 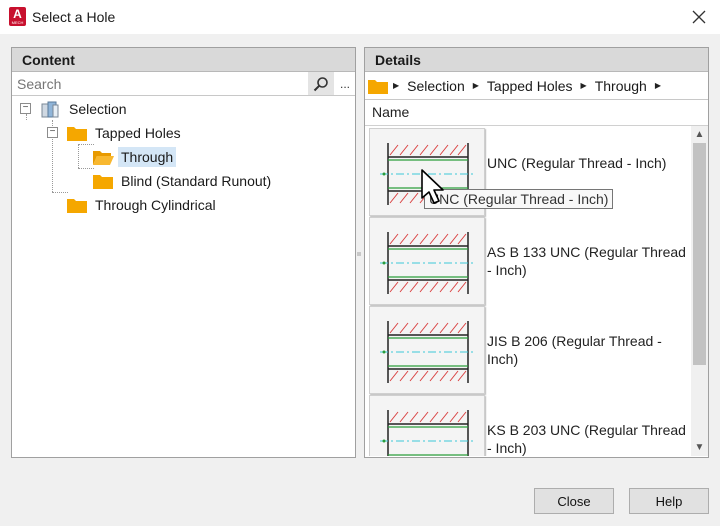 I want to click on list-item-label: JIS B 206 (Regular Thread - Inch), so click(x=574, y=350).